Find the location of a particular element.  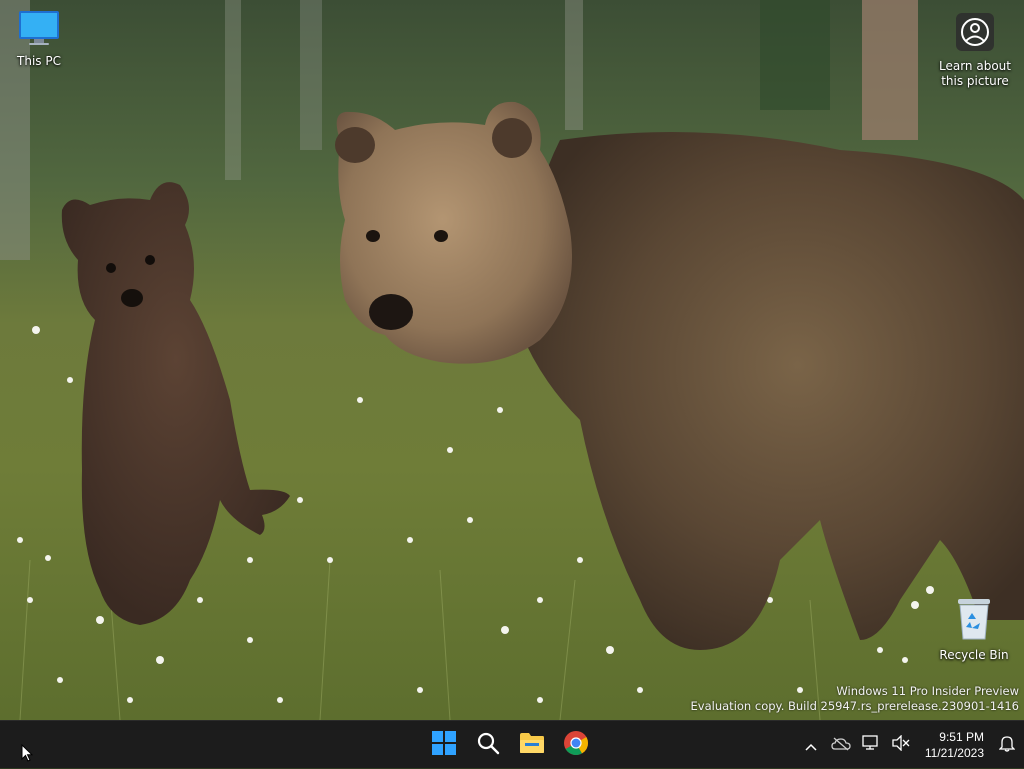

learn-about-picture-desktop-icon: Learn about this picture is located at coordinates (975, 50).